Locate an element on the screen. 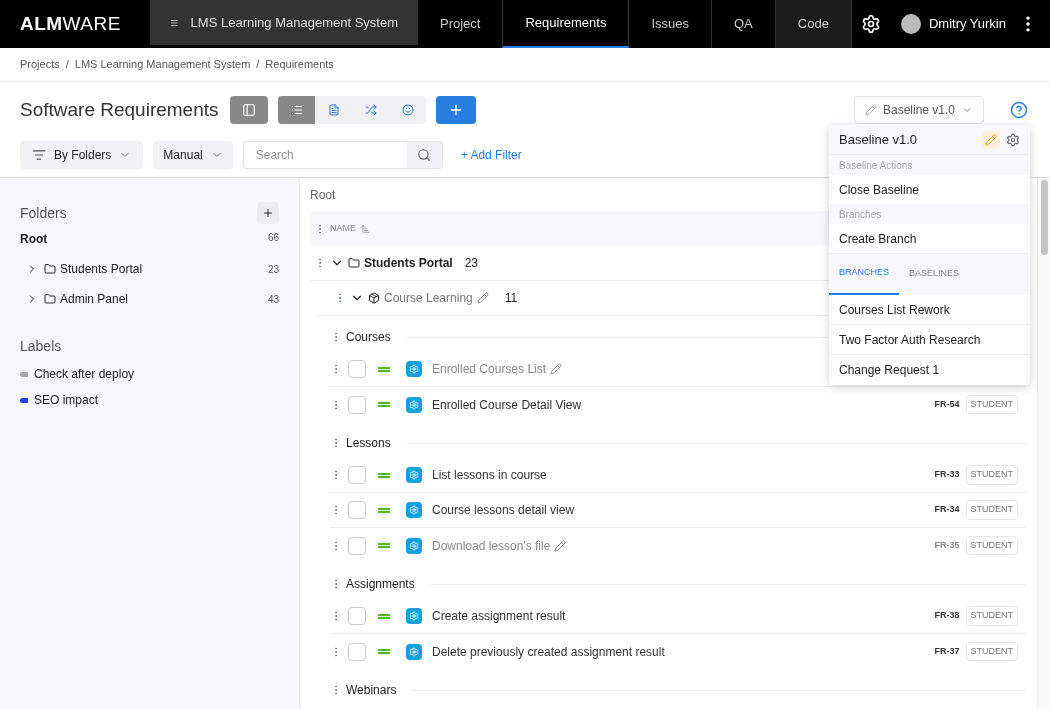  requirement-title: Enrolled Courses List is located at coordinates (489, 369).